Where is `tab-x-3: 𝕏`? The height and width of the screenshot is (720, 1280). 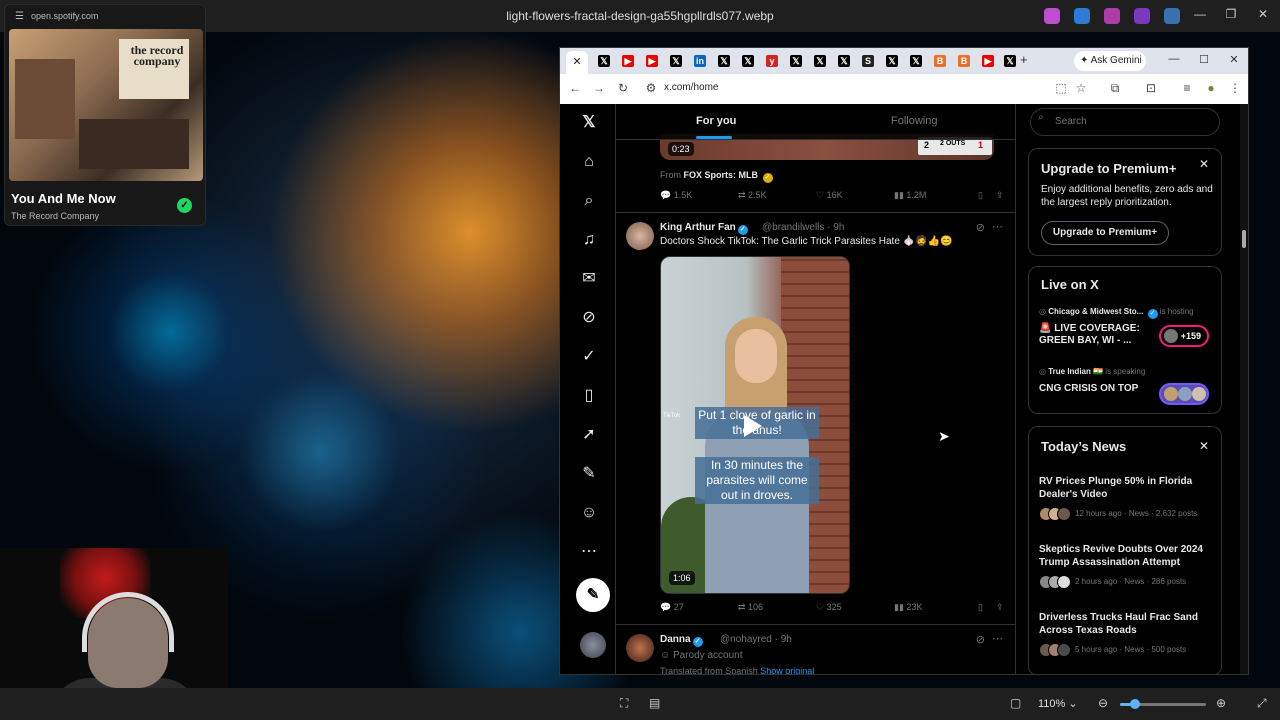 tab-x-3: 𝕏 is located at coordinates (724, 61).